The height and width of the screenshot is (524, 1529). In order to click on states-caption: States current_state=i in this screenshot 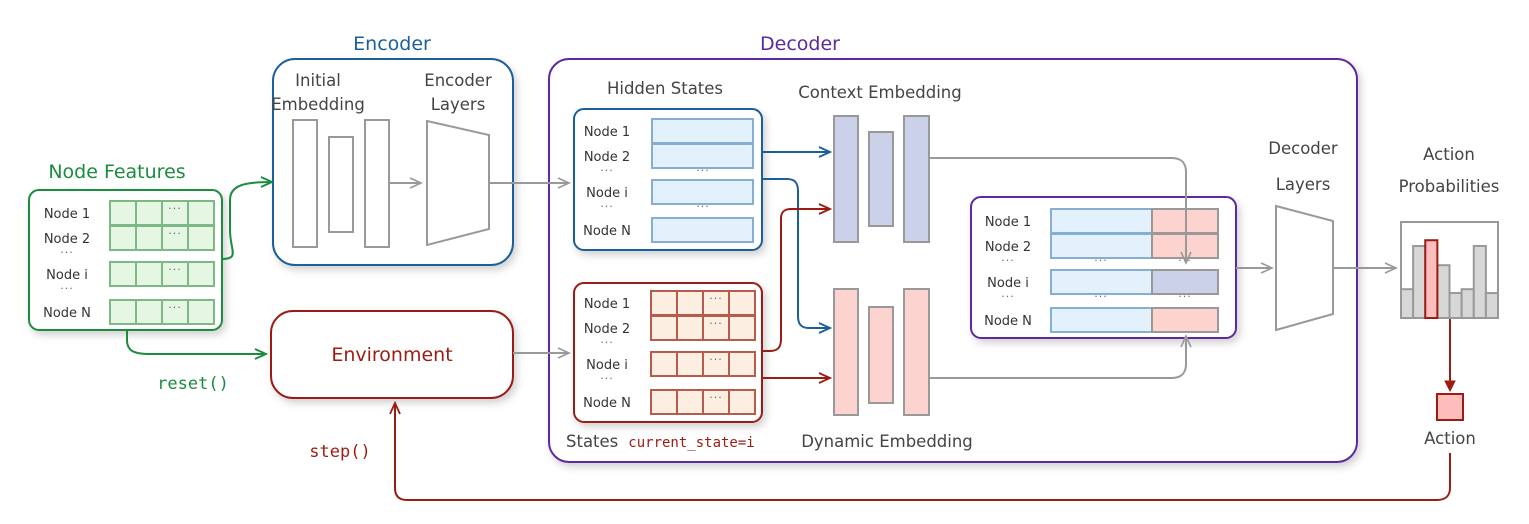, I will do `click(660, 441)`.